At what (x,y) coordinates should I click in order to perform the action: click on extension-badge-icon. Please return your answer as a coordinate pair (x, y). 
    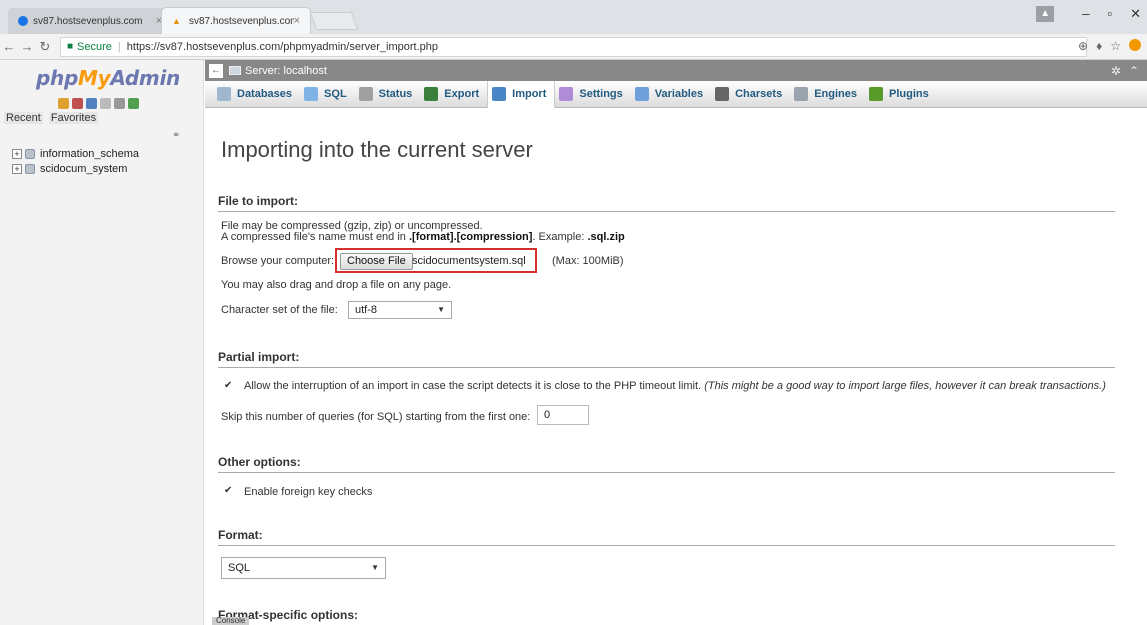
    Looking at the image, I should click on (1135, 45).